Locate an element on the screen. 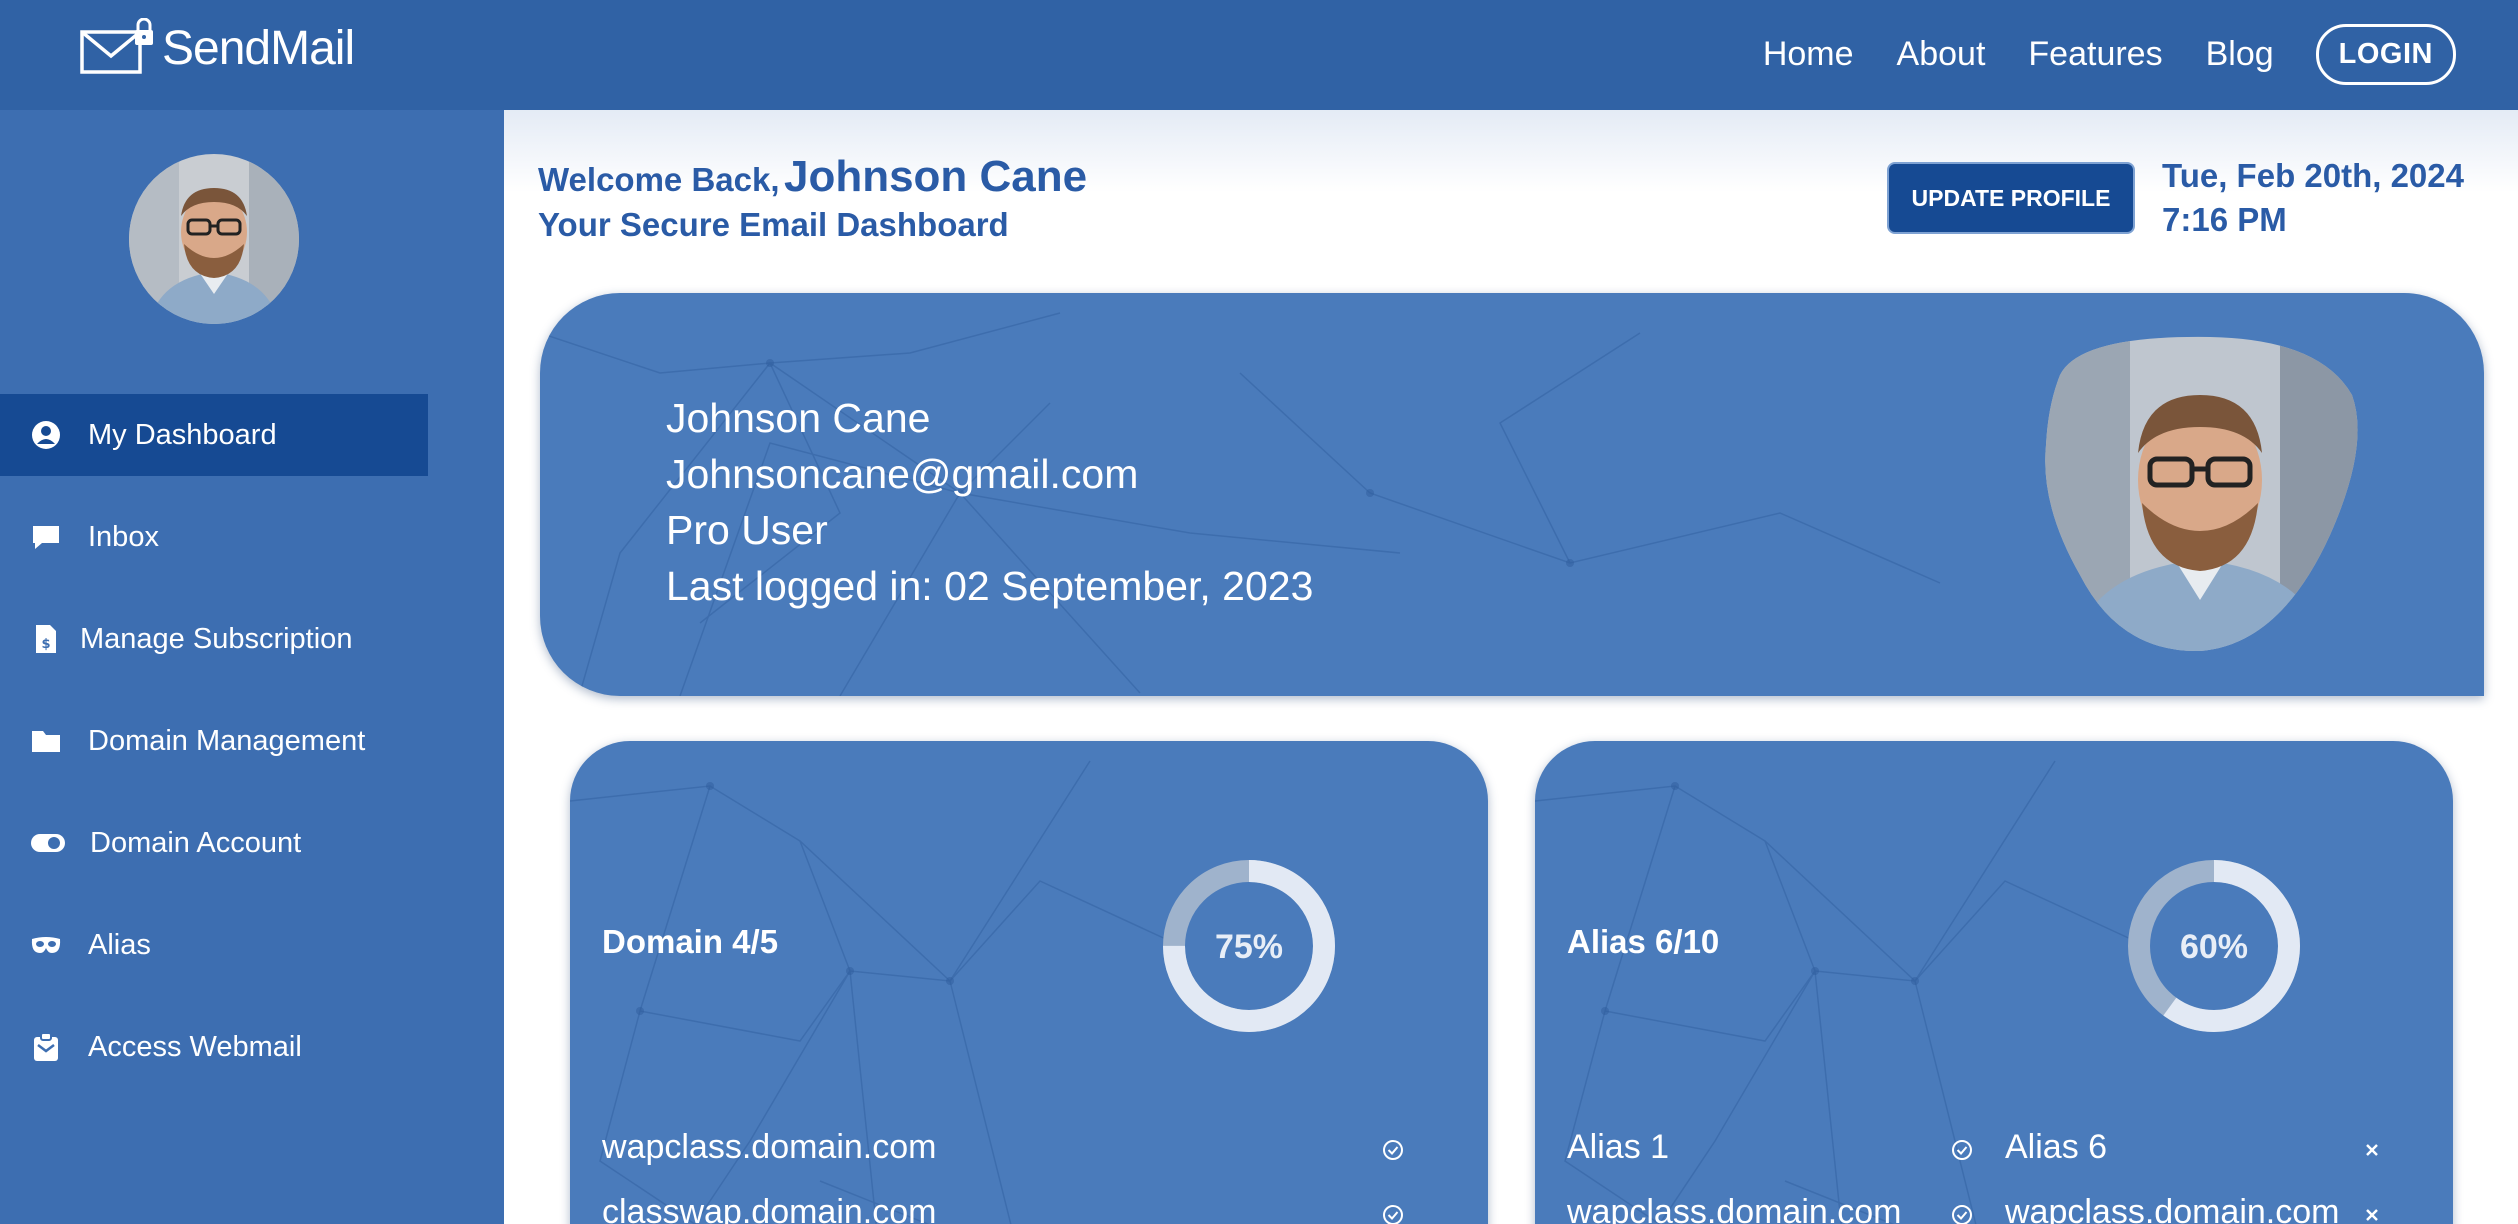 The height and width of the screenshot is (1224, 2518). welcome-user-name: Johnson Cane is located at coordinates (935, 176).